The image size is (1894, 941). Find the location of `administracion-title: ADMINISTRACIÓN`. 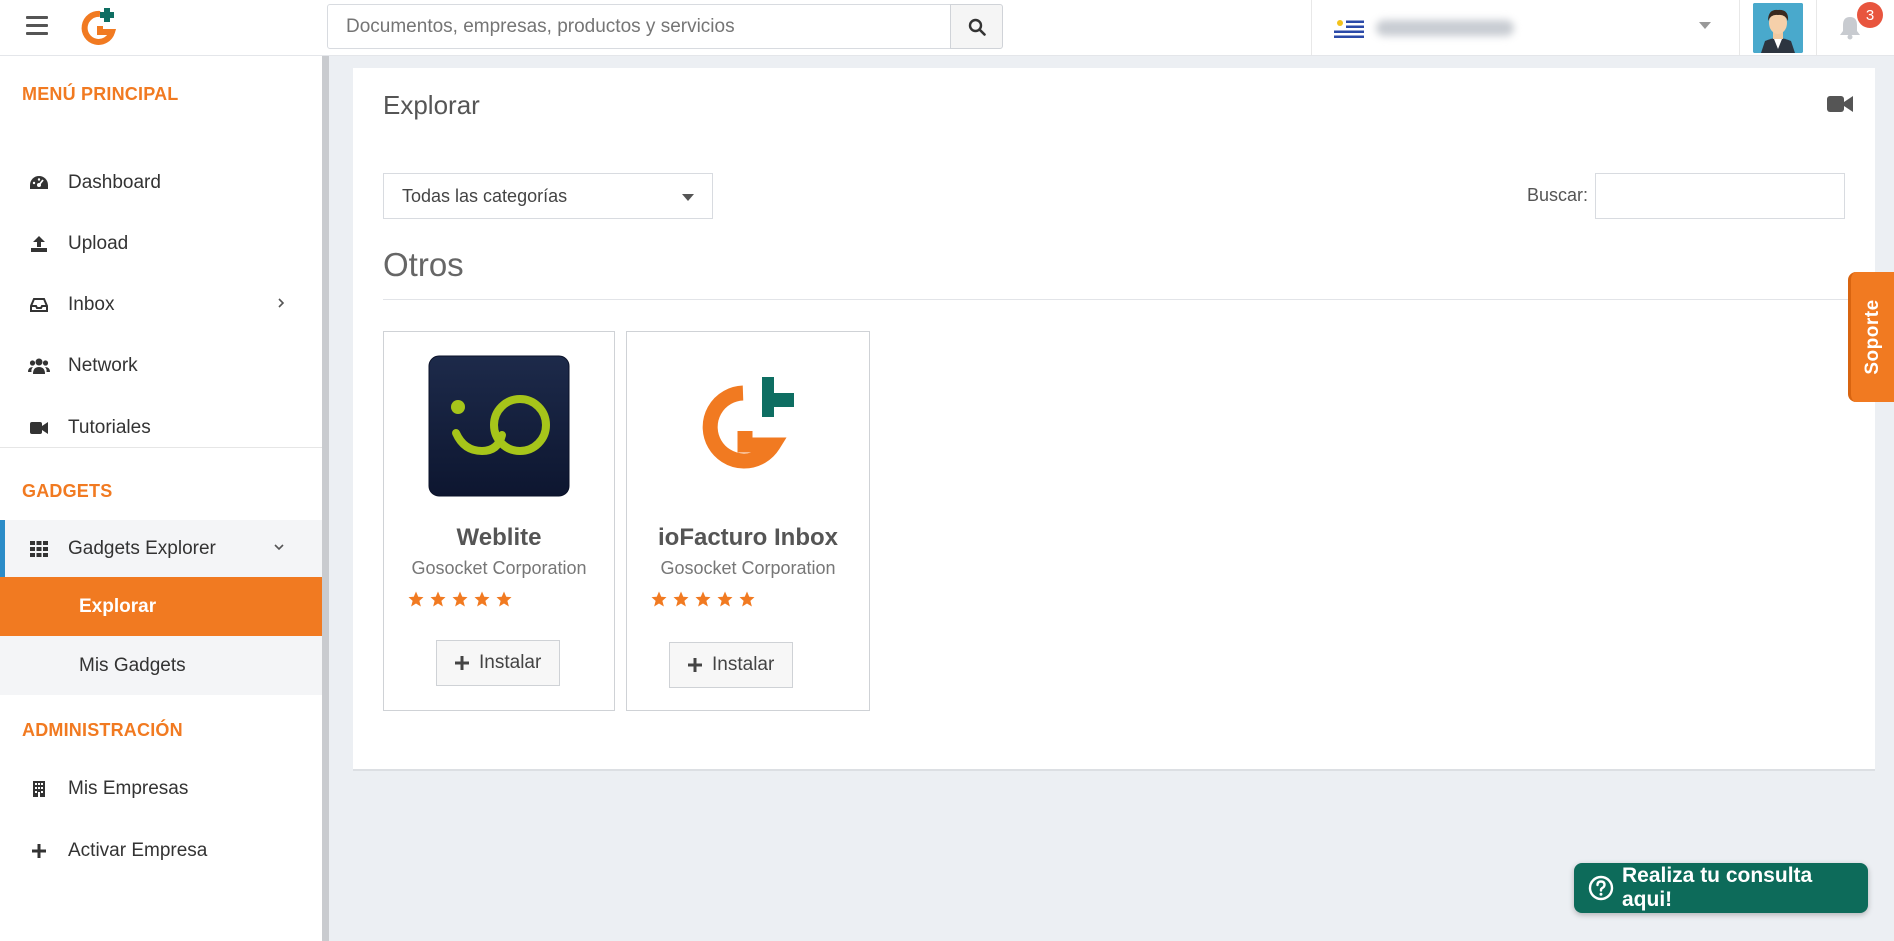

administracion-title: ADMINISTRACIÓN is located at coordinates (102, 730).